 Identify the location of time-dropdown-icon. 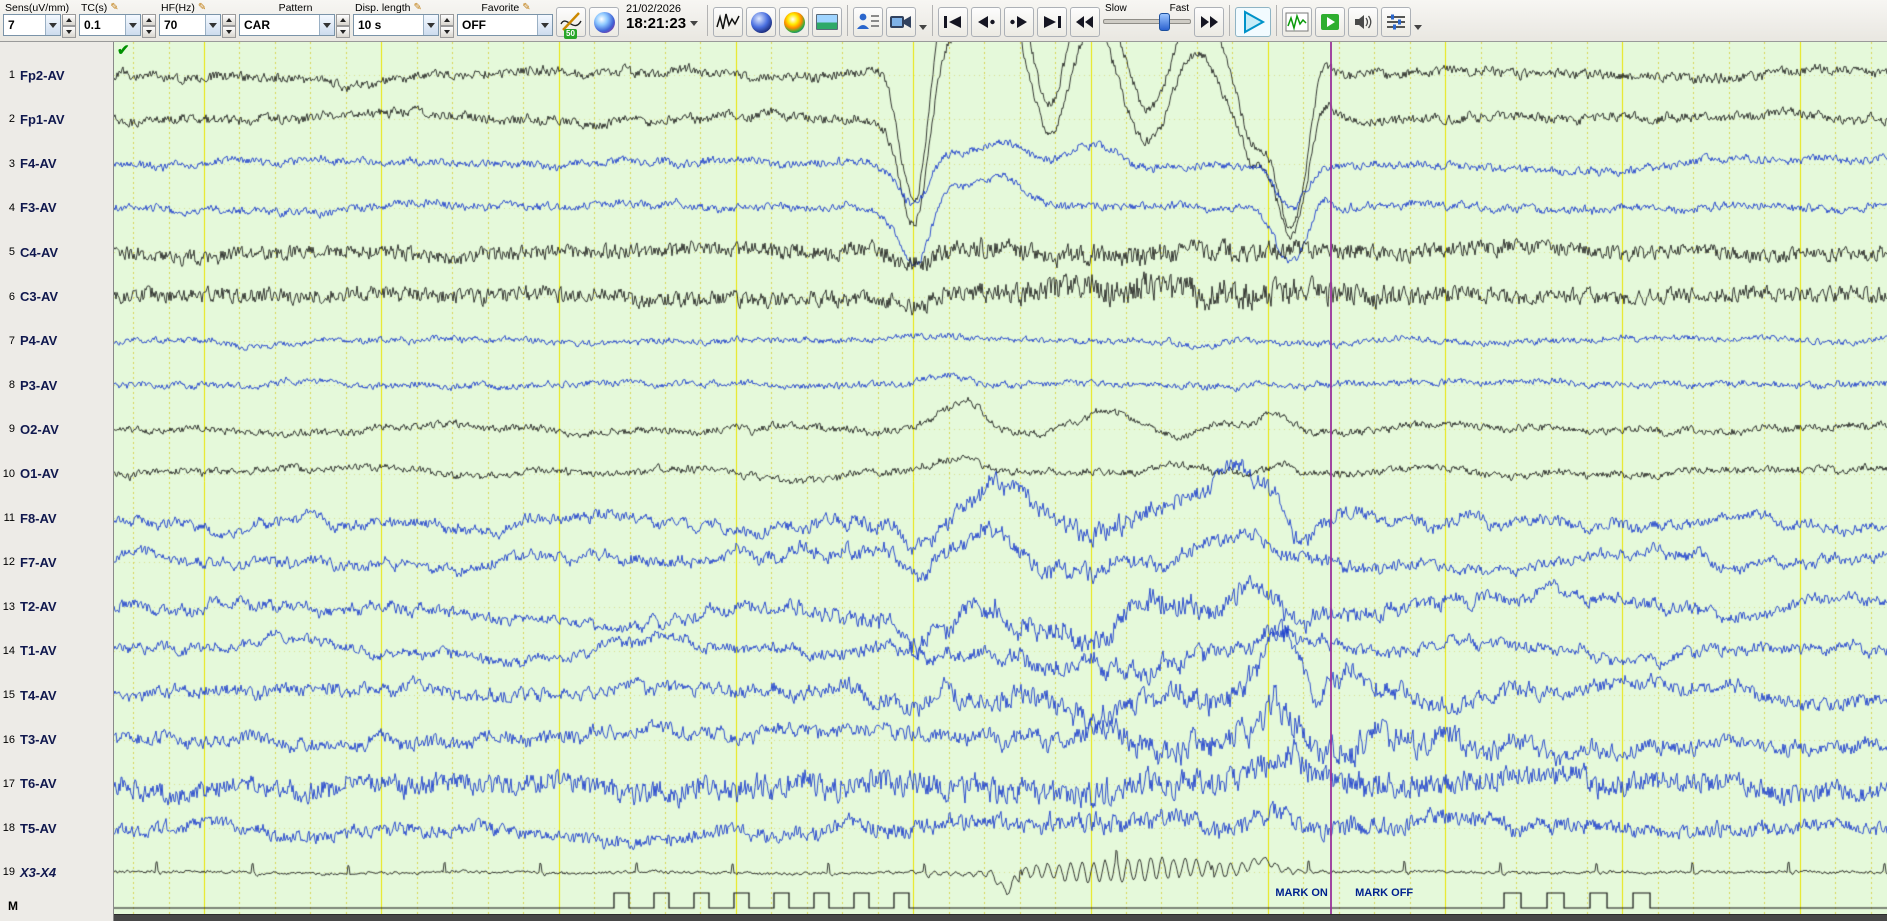
(694, 25).